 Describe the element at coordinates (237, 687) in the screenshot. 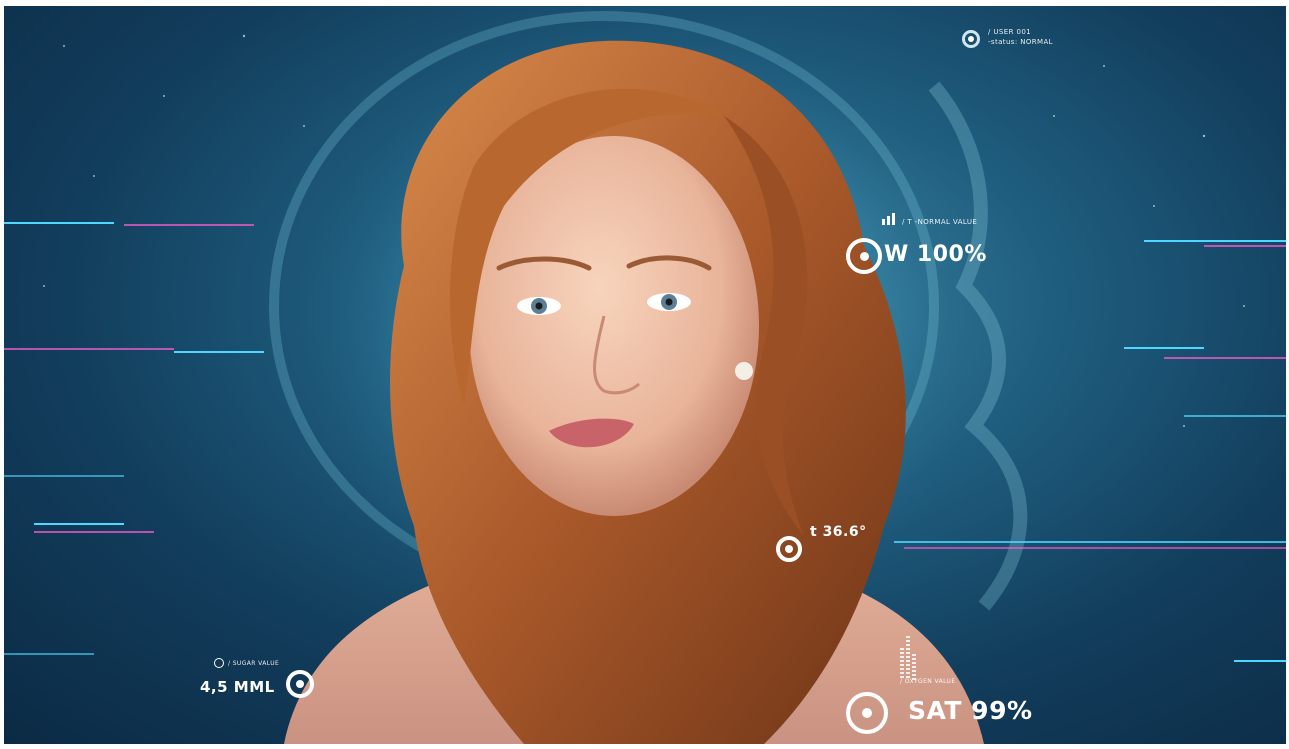

I see `sugar-value: 4,5 MML` at that location.